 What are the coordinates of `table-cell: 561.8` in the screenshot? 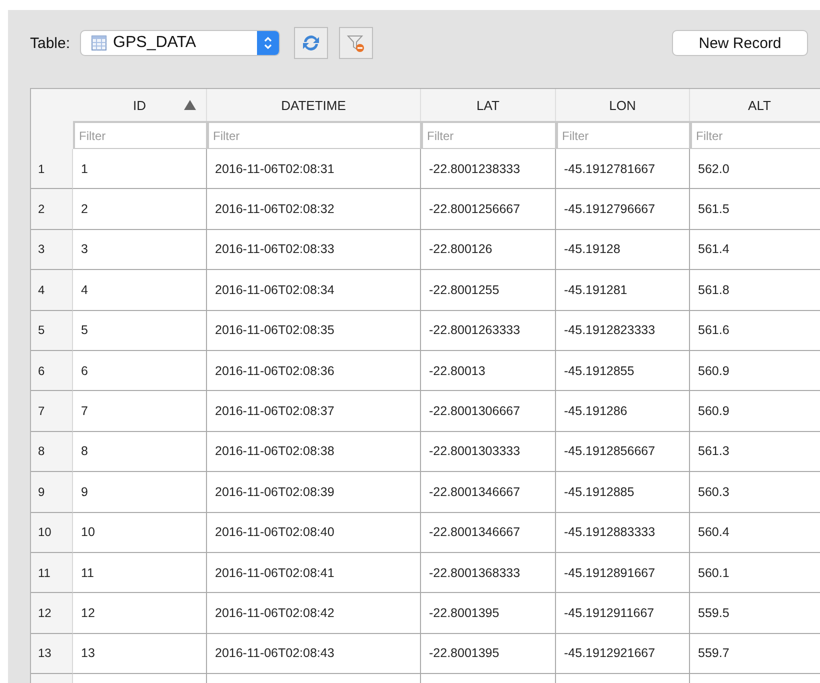 It's located at (755, 290).